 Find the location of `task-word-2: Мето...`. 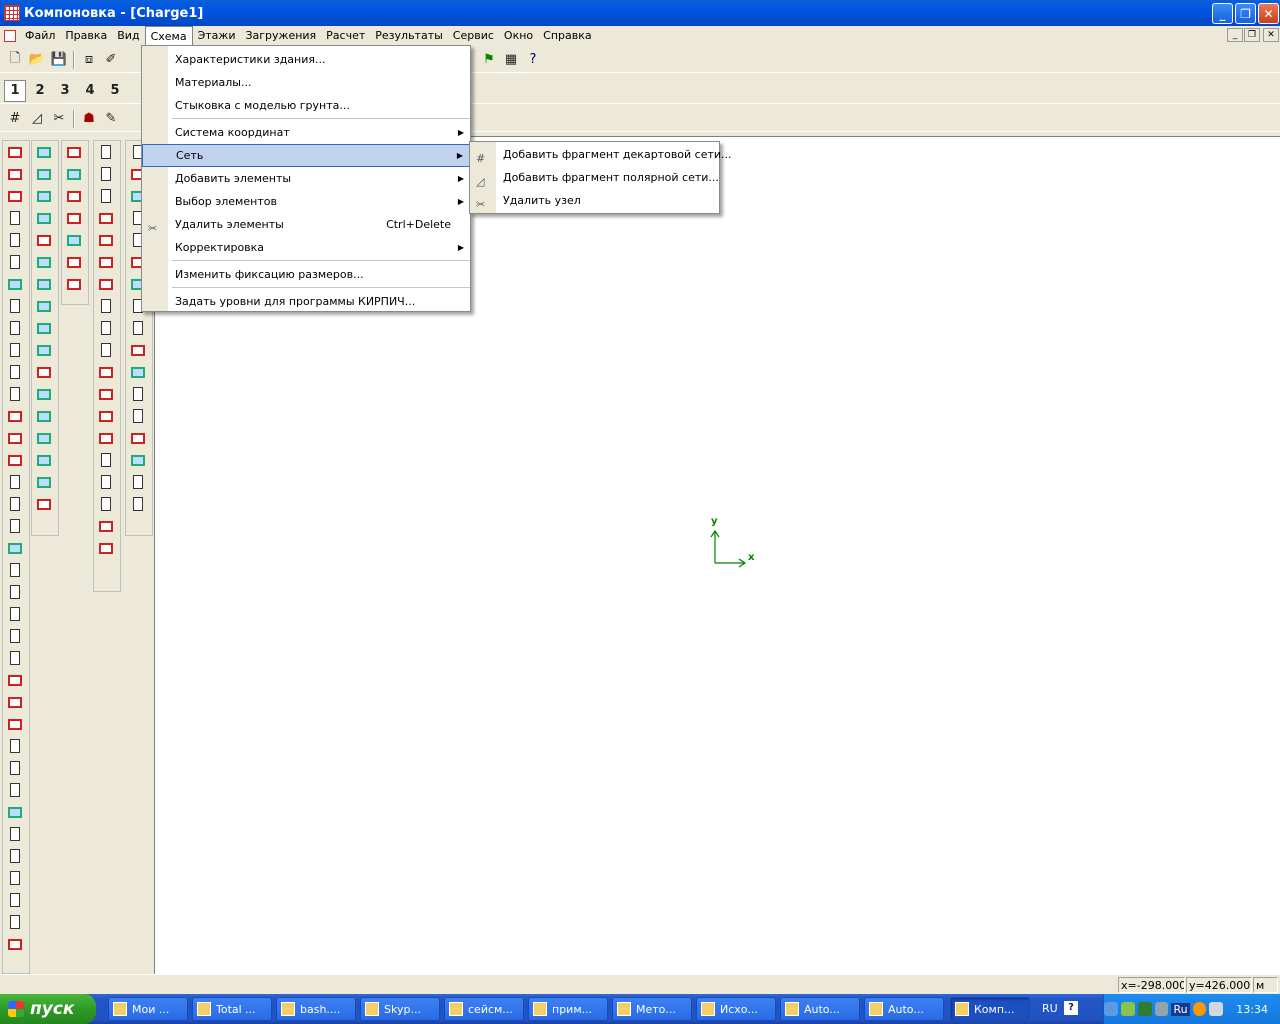

task-word-2: Мето... is located at coordinates (652, 1009).